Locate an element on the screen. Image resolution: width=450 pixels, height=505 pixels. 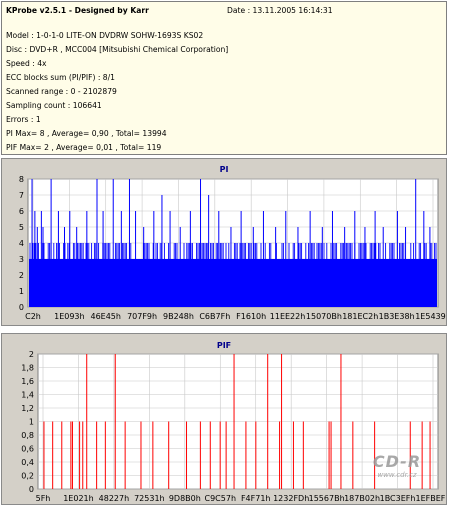
cdr-site: www.cdr.cz is located at coordinates (397, 475).